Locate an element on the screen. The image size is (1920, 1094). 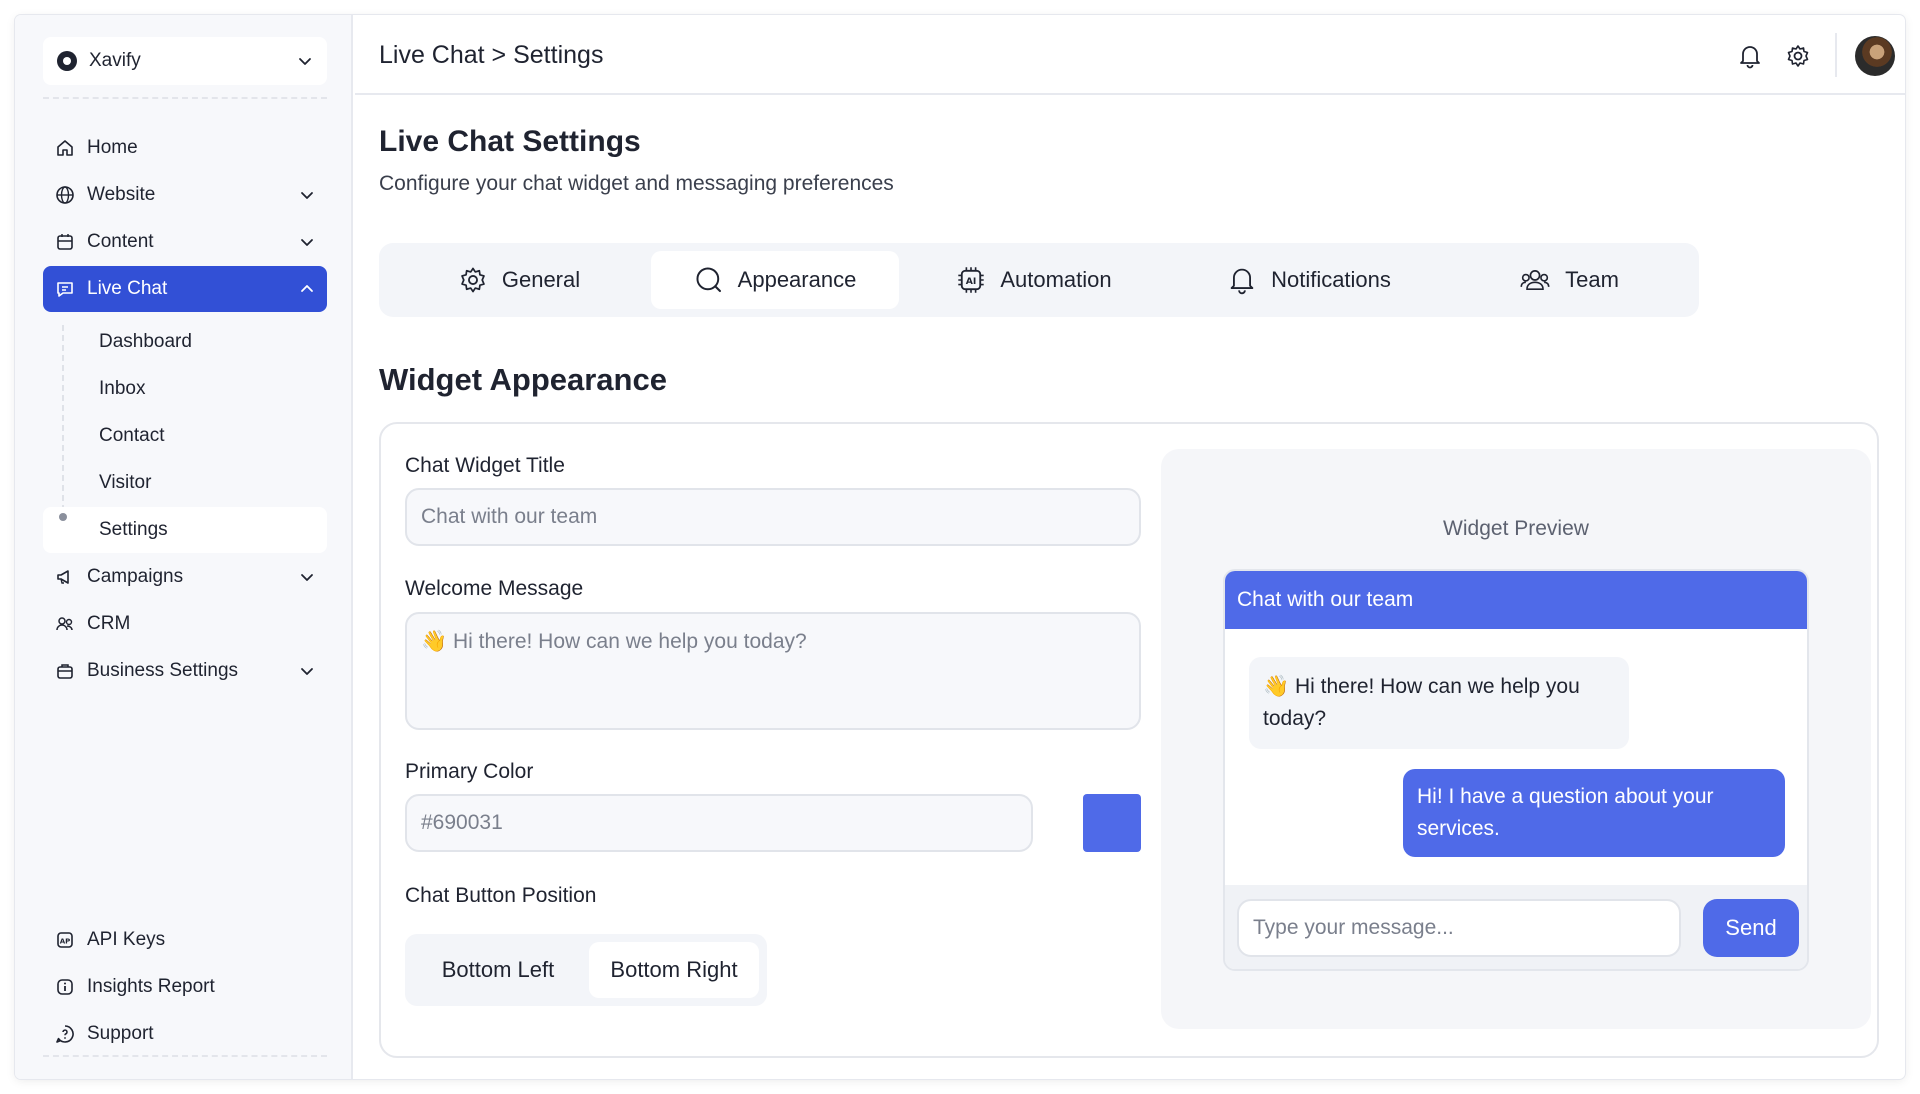
nav-live-chat: Live Chat is located at coordinates (185, 289).